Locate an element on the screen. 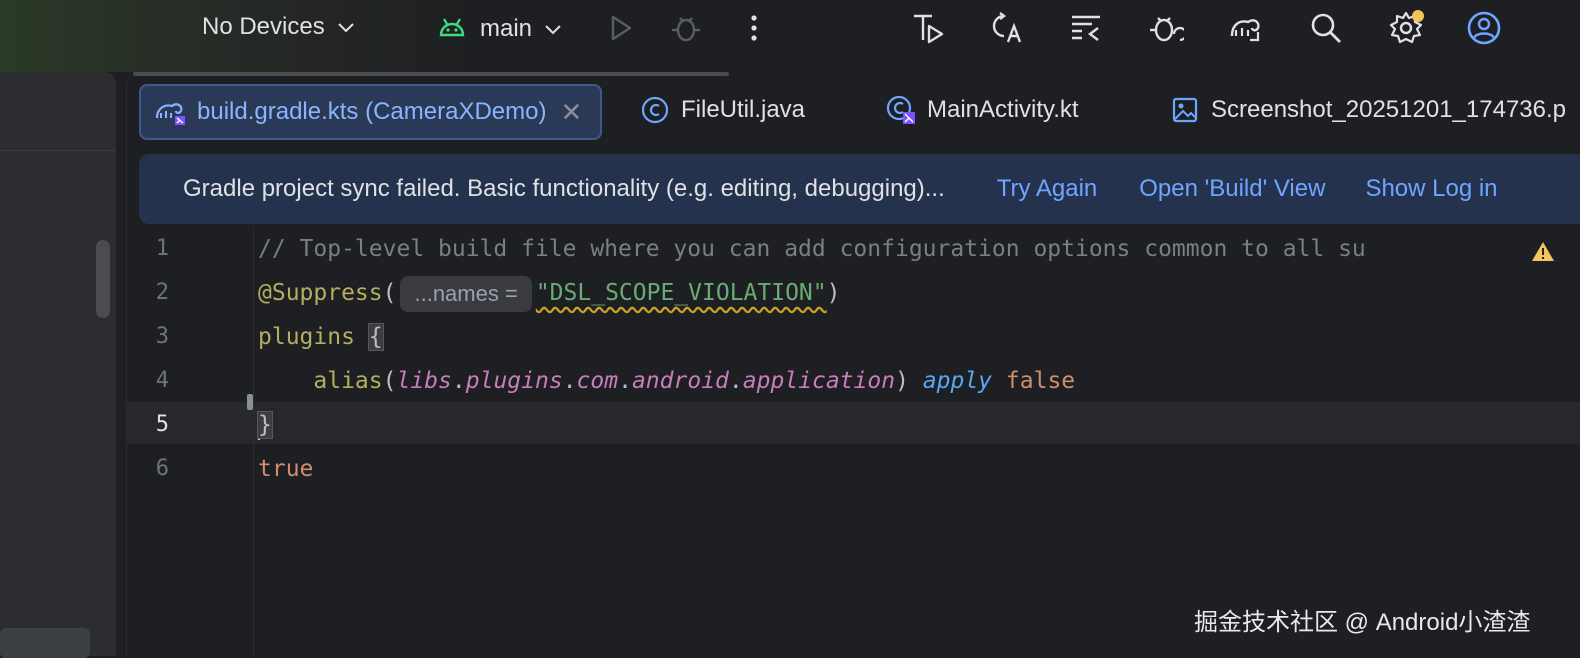 Image resolution: width=1580 pixels, height=658 pixels. code-property: com is located at coordinates (597, 381).